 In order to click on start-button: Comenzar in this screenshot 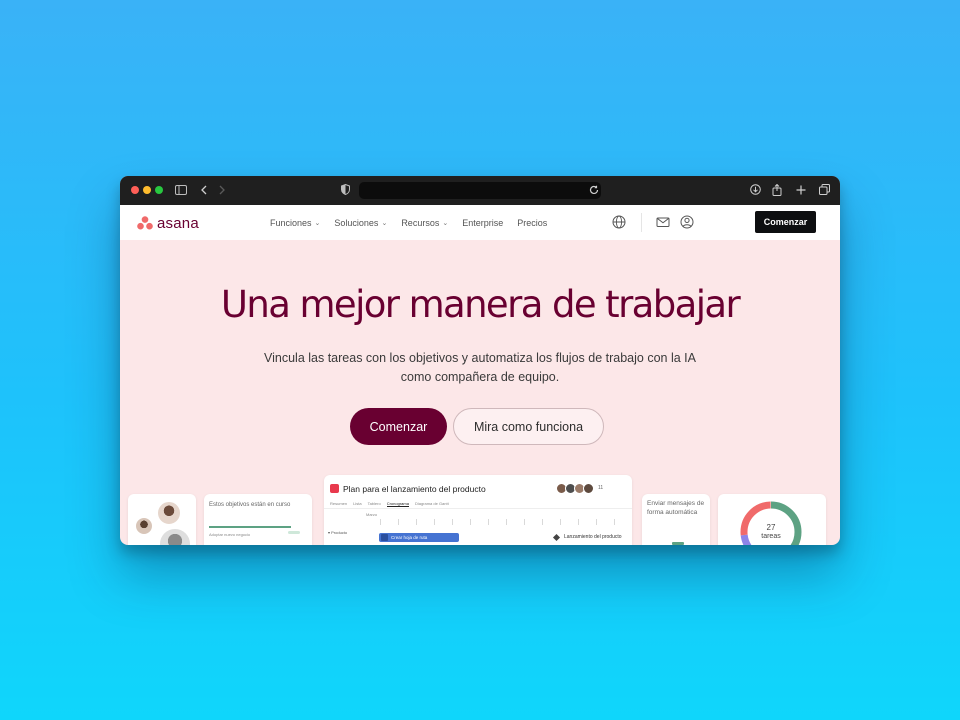, I will do `click(398, 426)`.